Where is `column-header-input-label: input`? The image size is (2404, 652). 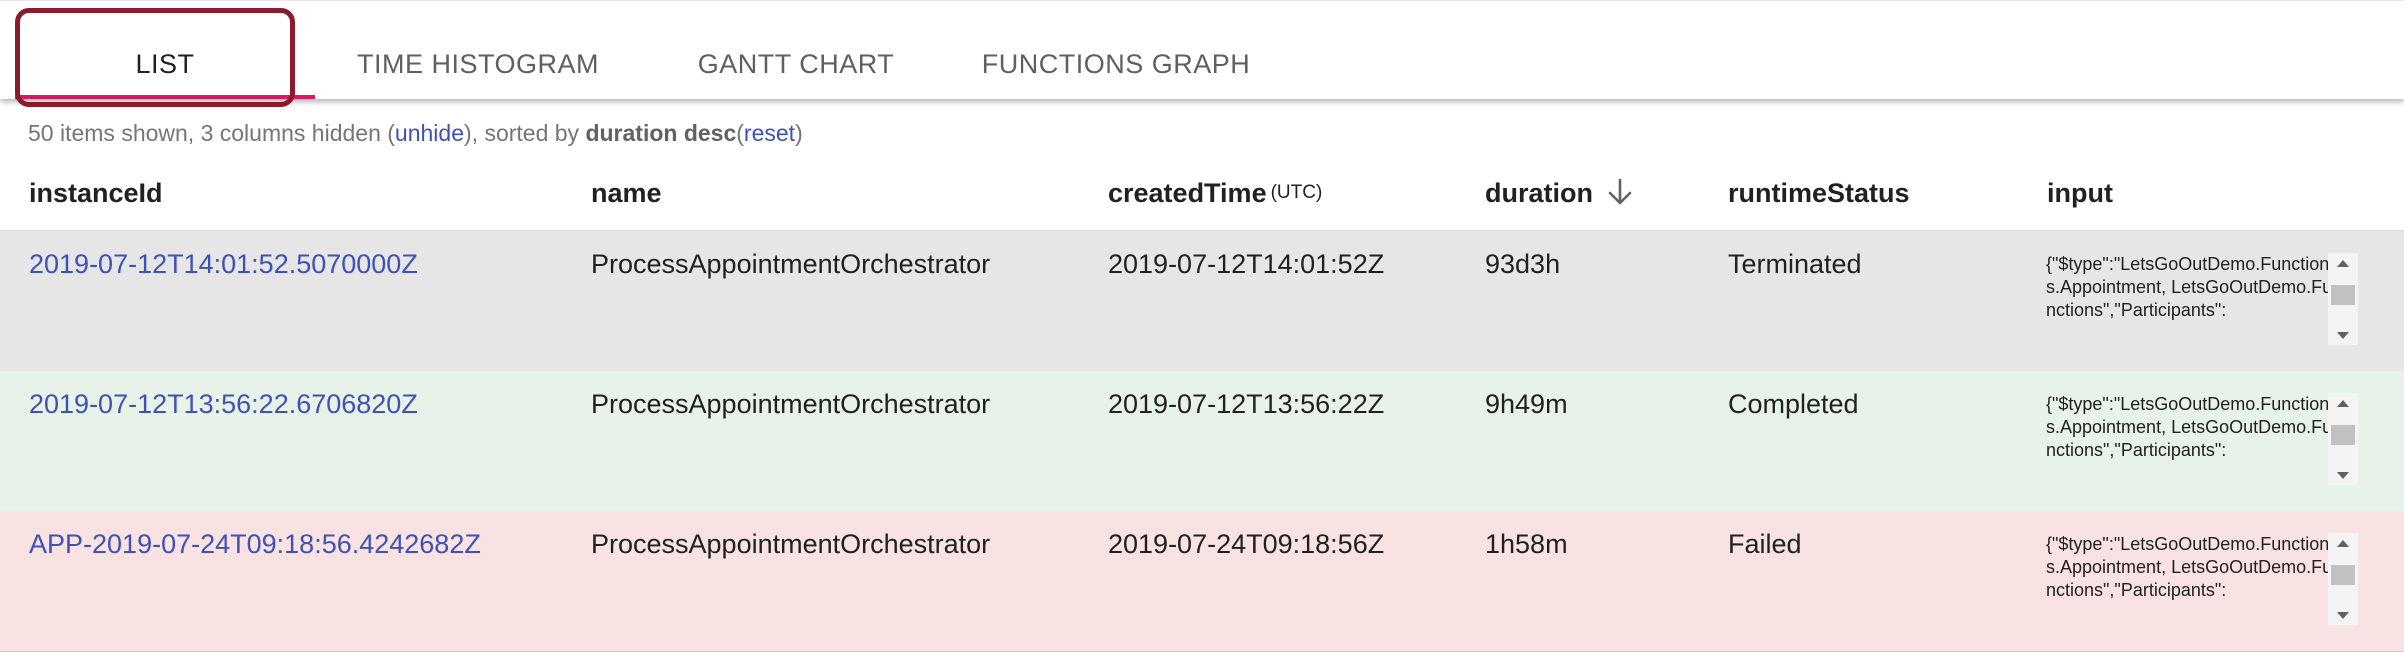 column-header-input-label: input is located at coordinates (2080, 193).